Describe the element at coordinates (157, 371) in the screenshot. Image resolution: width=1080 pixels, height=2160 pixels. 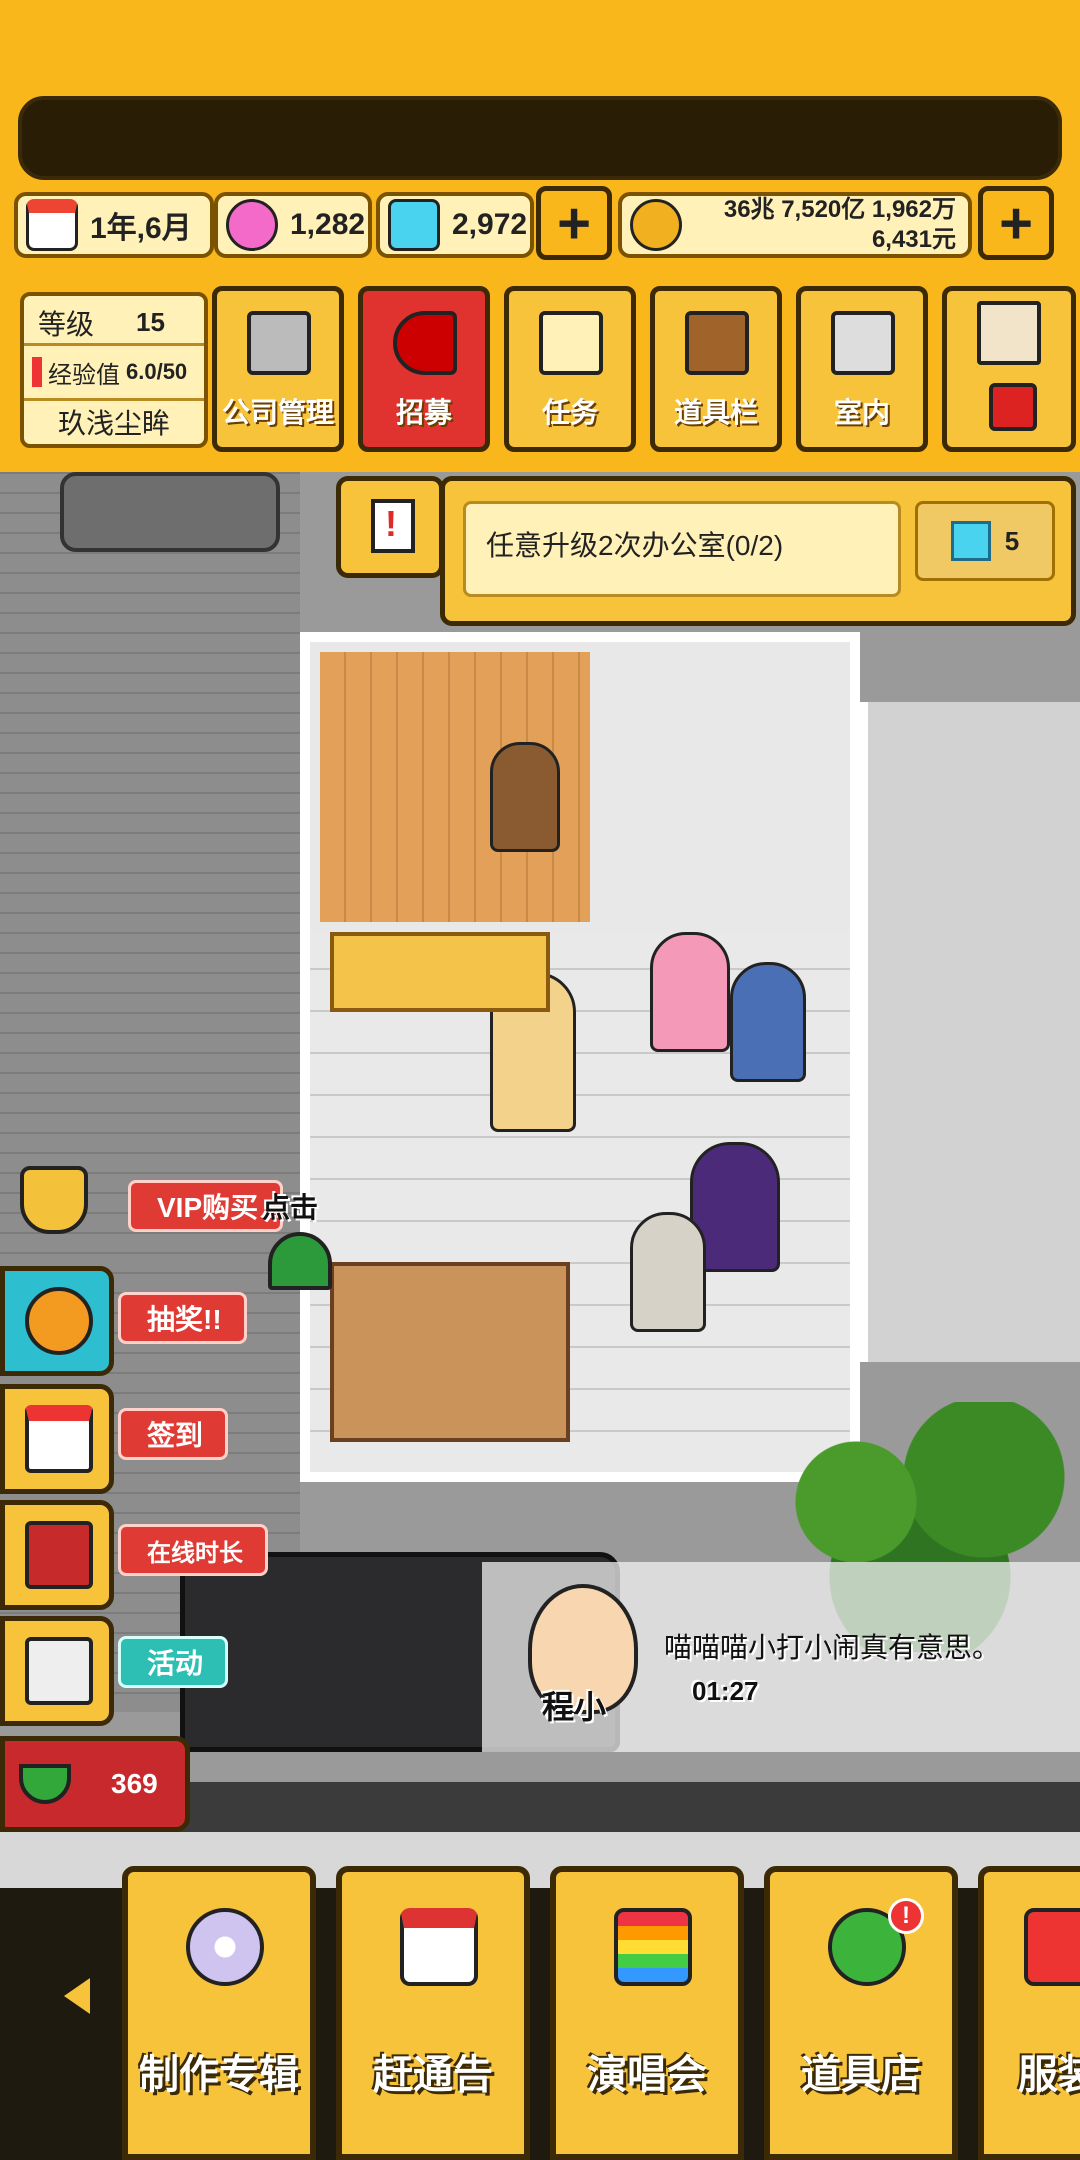
I see `exp-value: 6.0/50` at that location.